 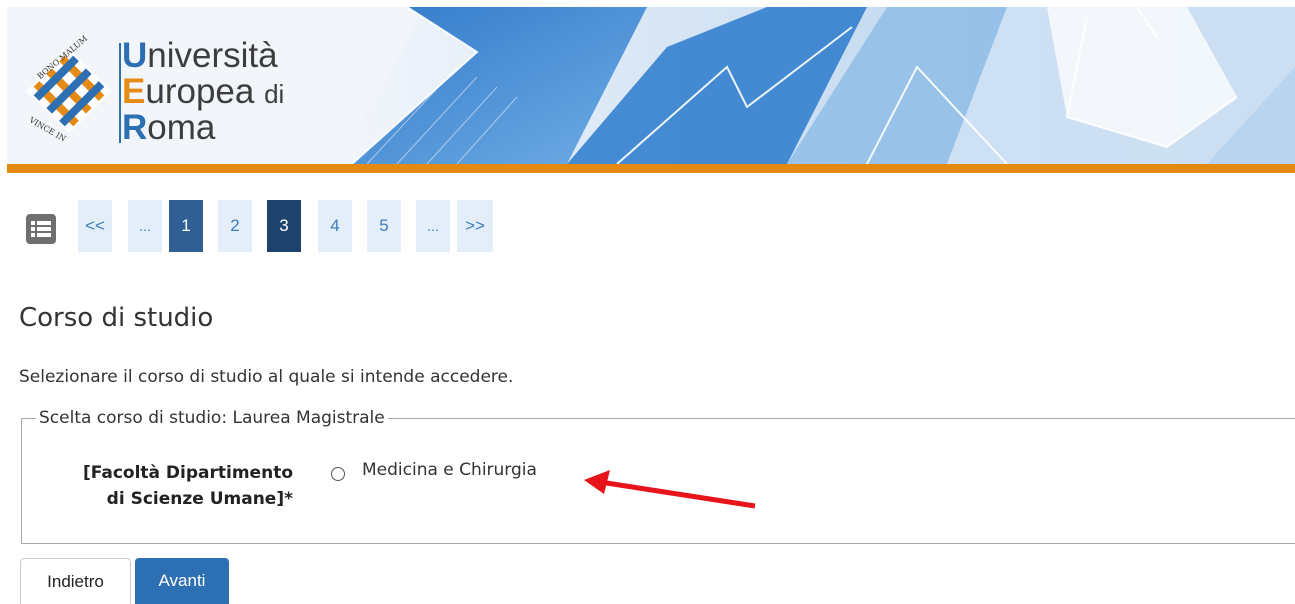 What do you see at coordinates (75, 581) in the screenshot?
I see `back-button: Indietro` at bounding box center [75, 581].